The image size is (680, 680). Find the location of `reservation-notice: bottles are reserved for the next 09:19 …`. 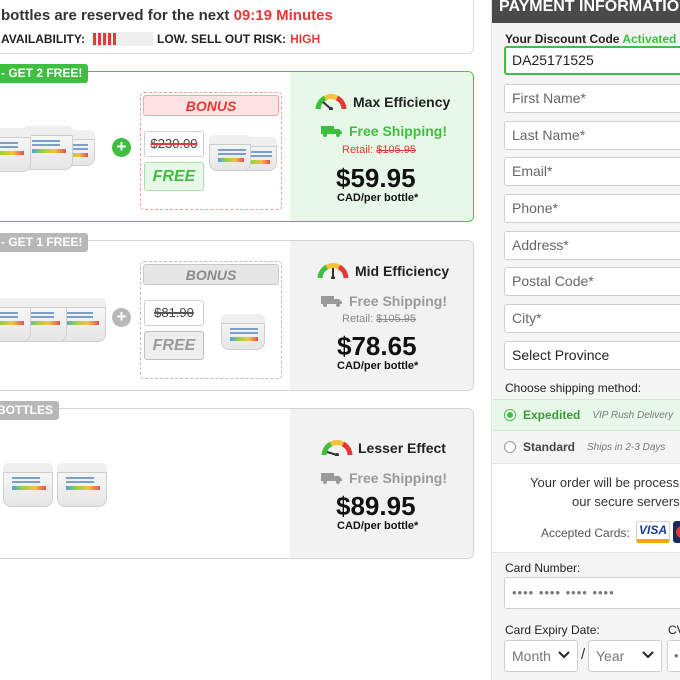

reservation-notice: bottles are reserved for the next 09:19 … is located at coordinates (237, 27).